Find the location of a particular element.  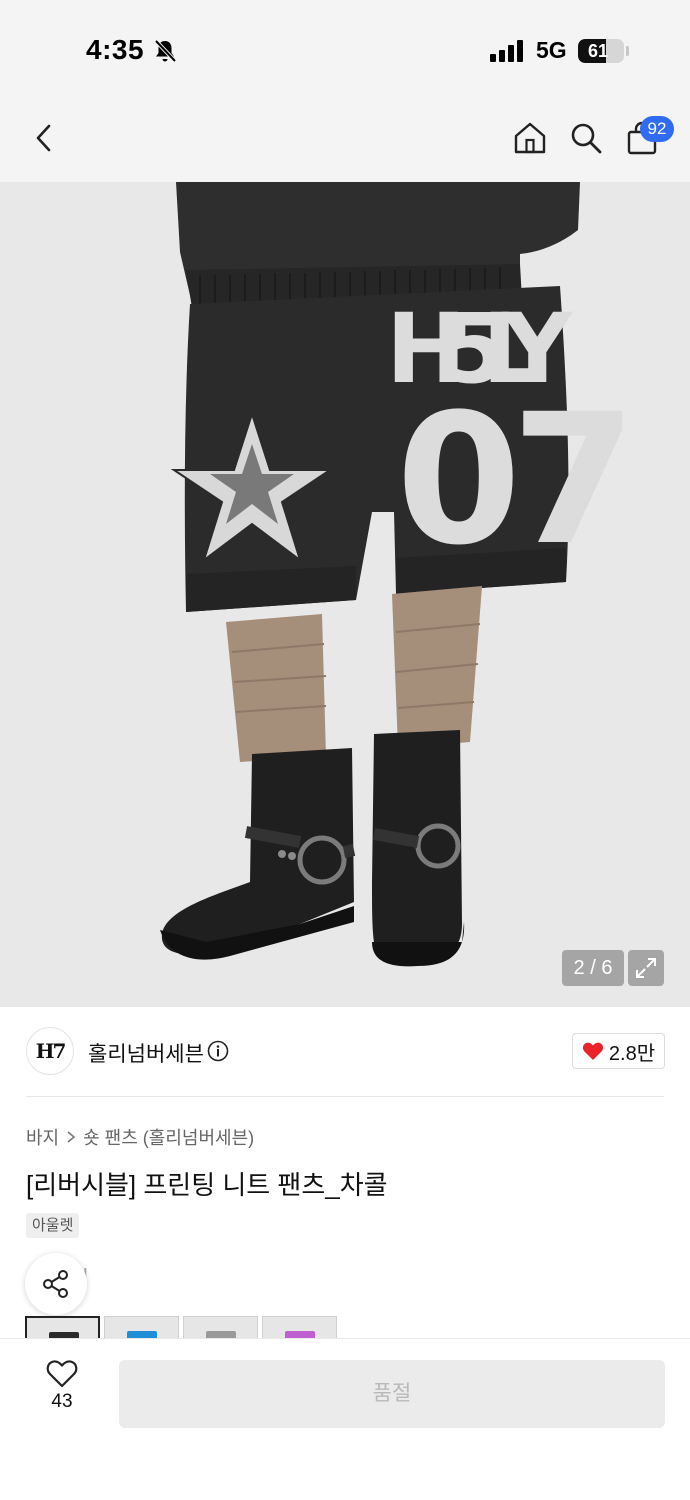

network-label: 5G is located at coordinates (551, 50).